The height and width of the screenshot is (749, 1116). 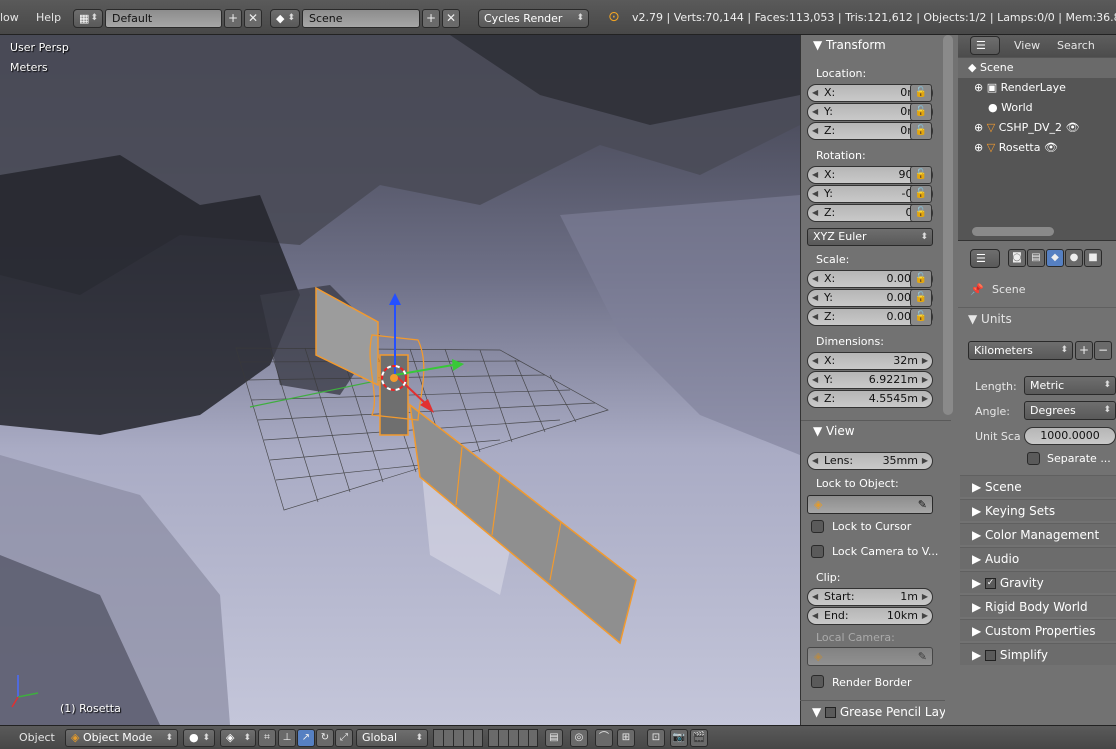 I want to click on proportional-editing-icon: ◎, so click(x=579, y=738).